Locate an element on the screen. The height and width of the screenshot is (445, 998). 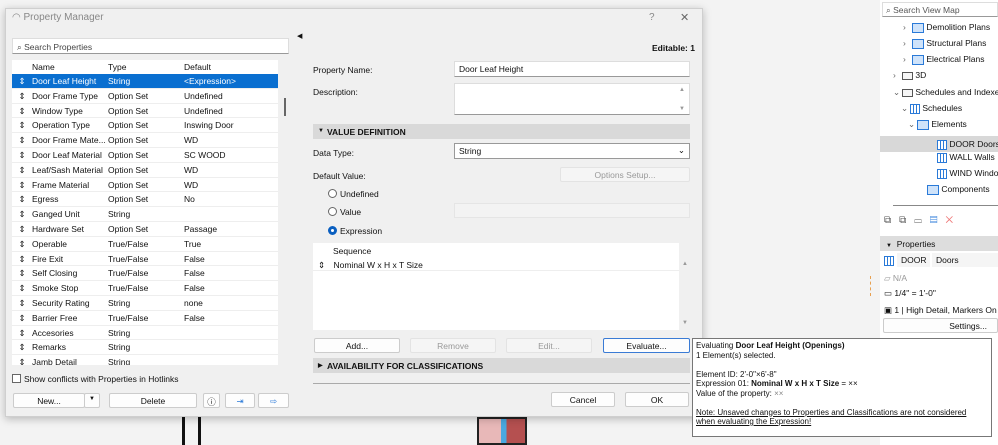
search-properties-input: ⌕ Search Properties is located at coordinates (150, 46).